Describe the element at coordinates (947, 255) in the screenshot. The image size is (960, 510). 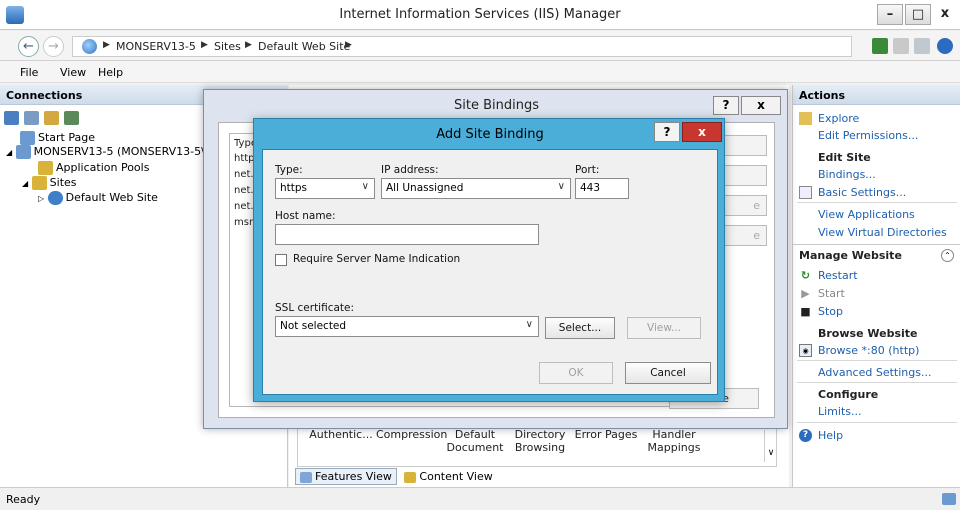
I see `collapse-section-icon: ⌃` at that location.